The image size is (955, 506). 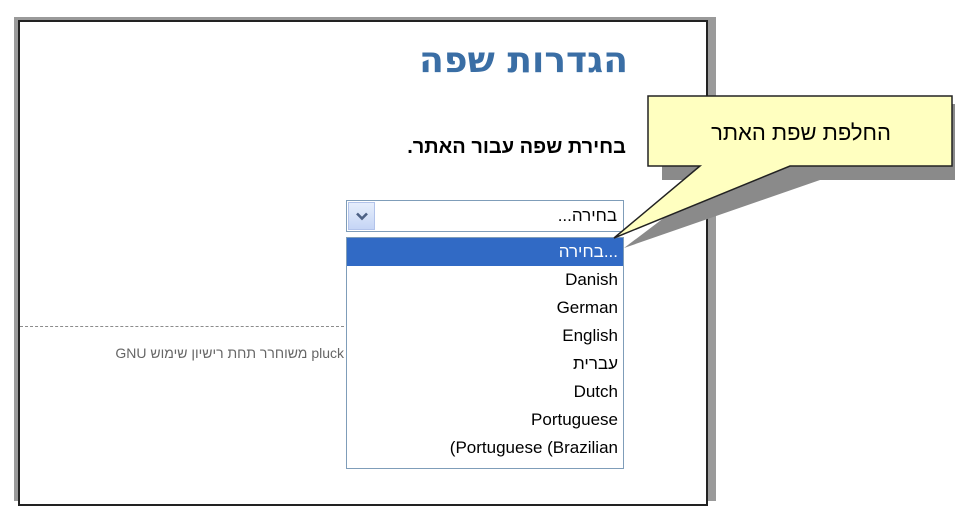 What do you see at coordinates (485, 364) in the screenshot?
I see `option-hebrew: עברית` at bounding box center [485, 364].